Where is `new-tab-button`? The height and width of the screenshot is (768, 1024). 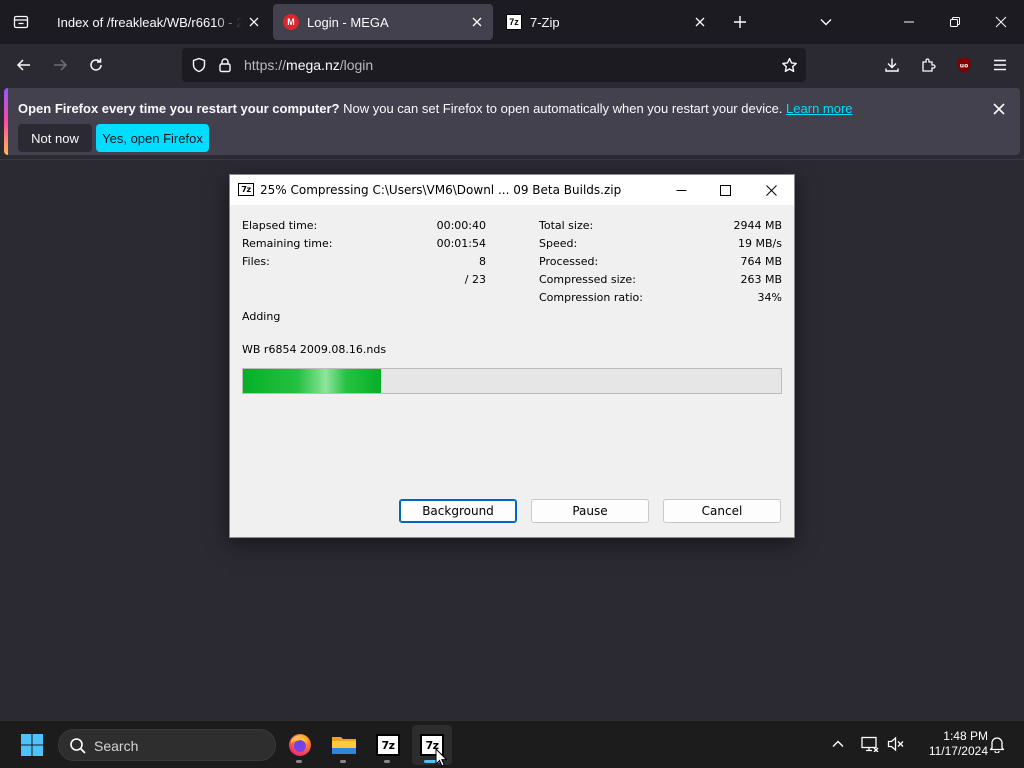 new-tab-button is located at coordinates (740, 22).